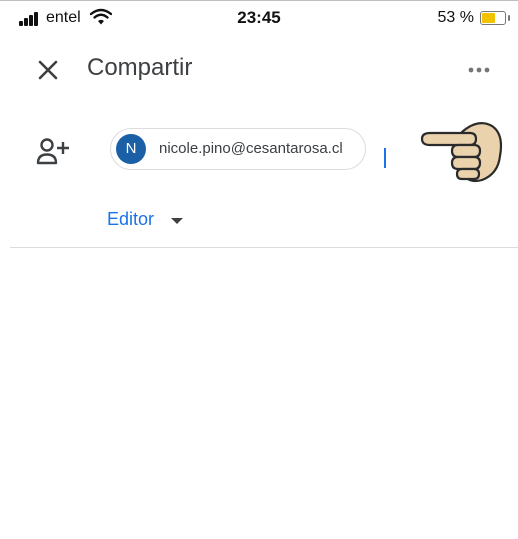 Image resolution: width=518 pixels, height=539 pixels. I want to click on battery-percent: 53 %, so click(455, 17).